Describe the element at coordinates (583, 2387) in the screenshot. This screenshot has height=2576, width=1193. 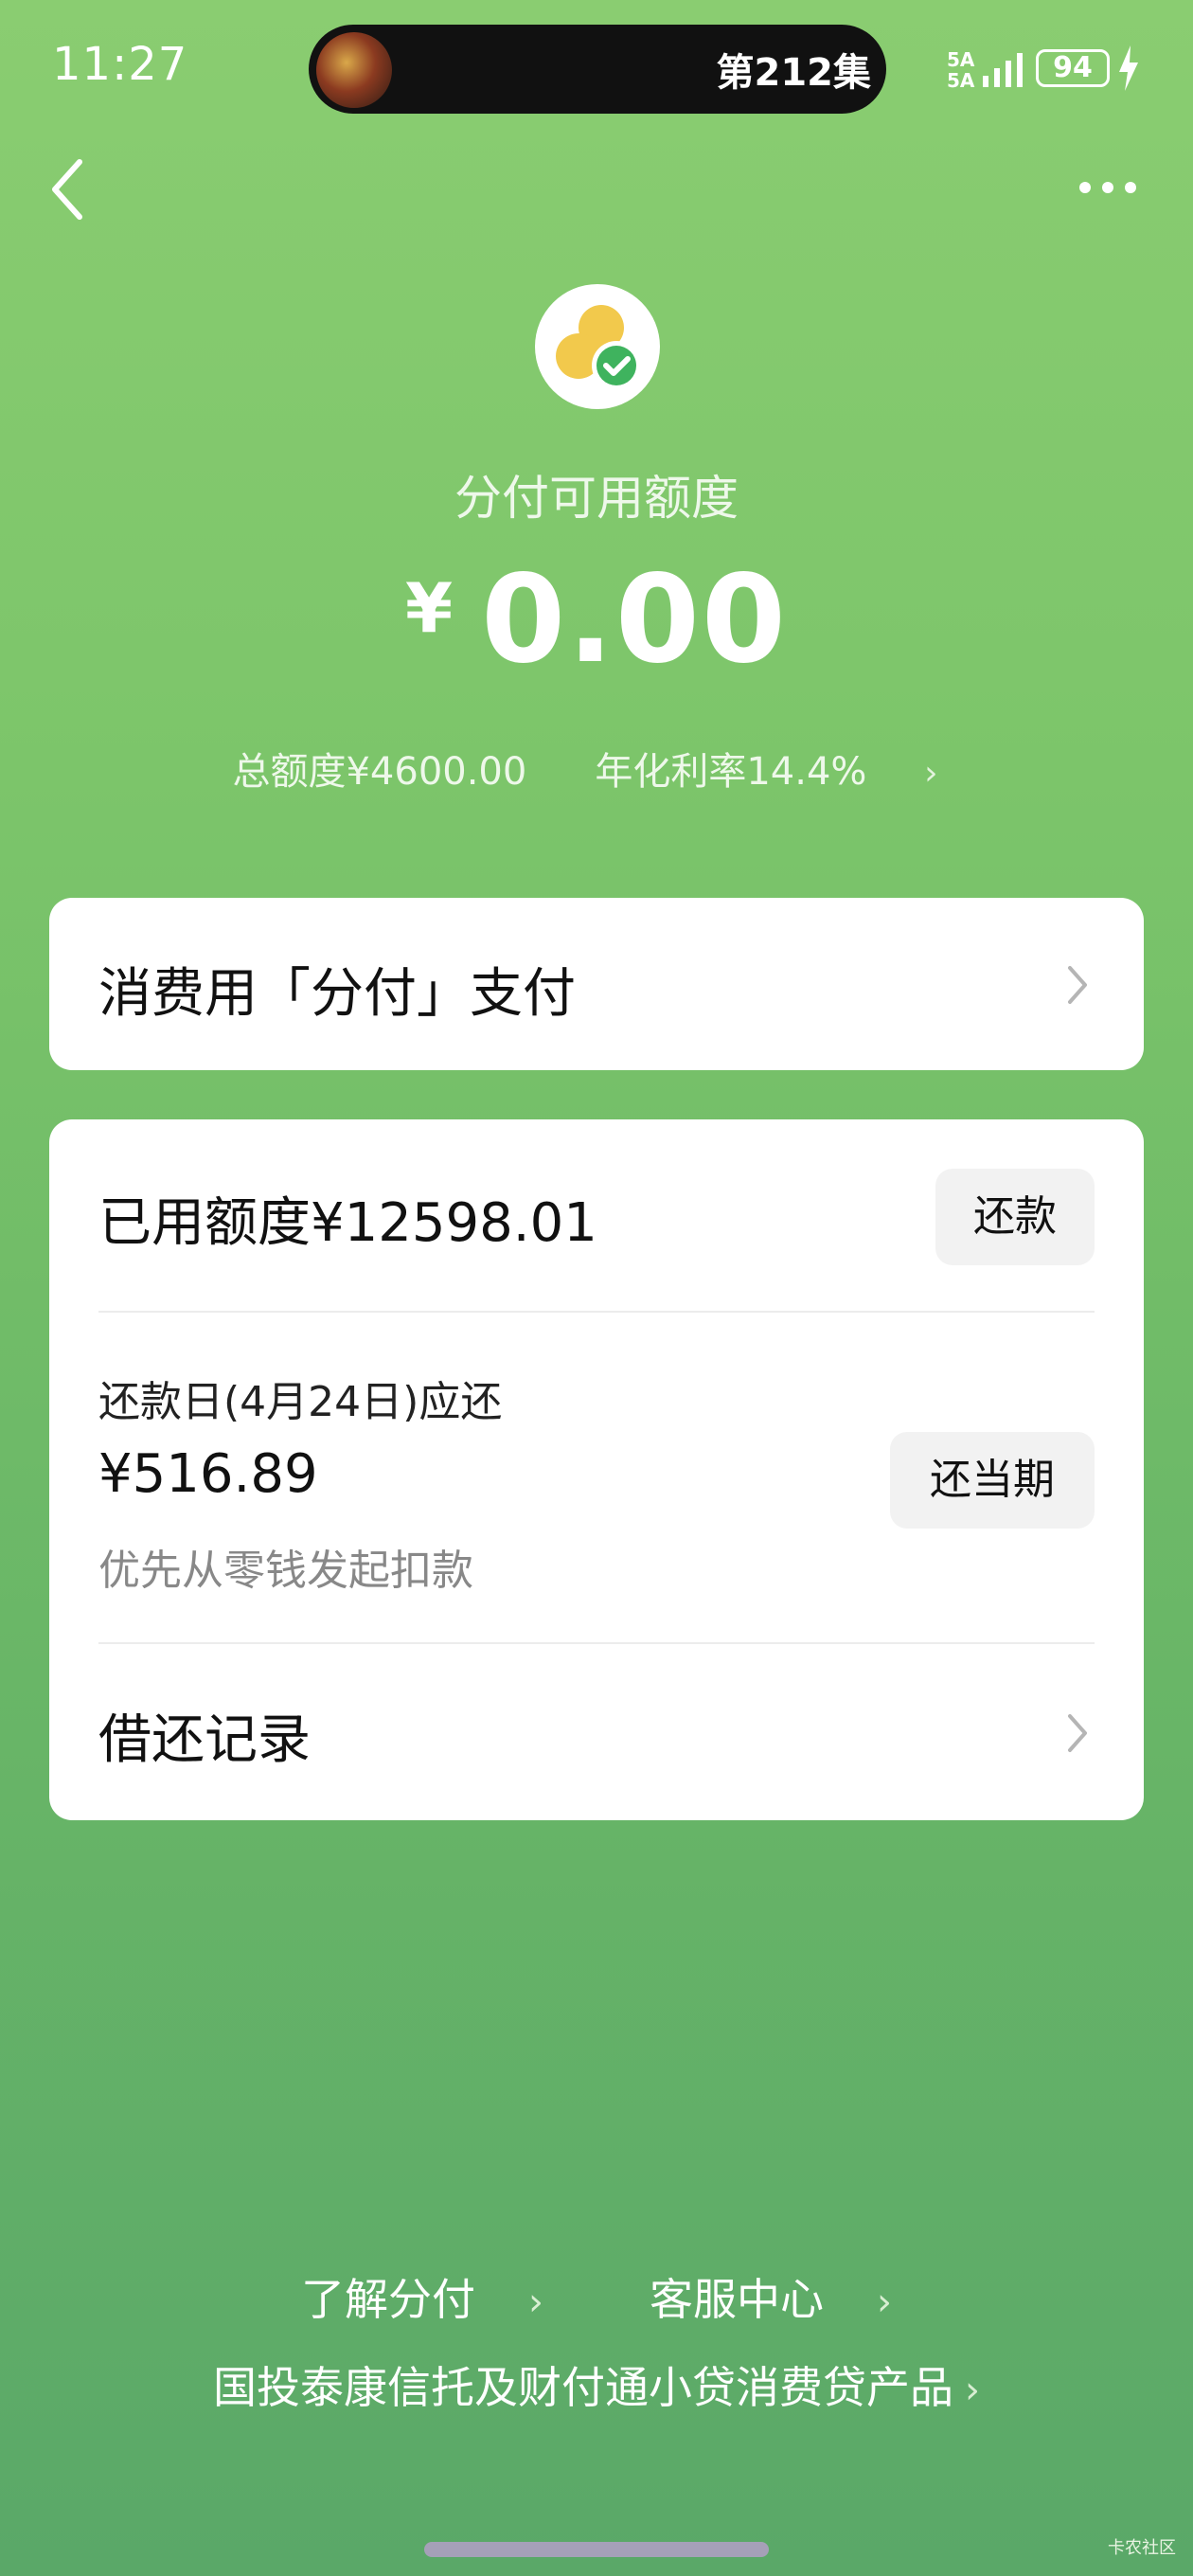
I see `product-info-text: 国投泰康信托及财付通小贷消费贷产品` at that location.